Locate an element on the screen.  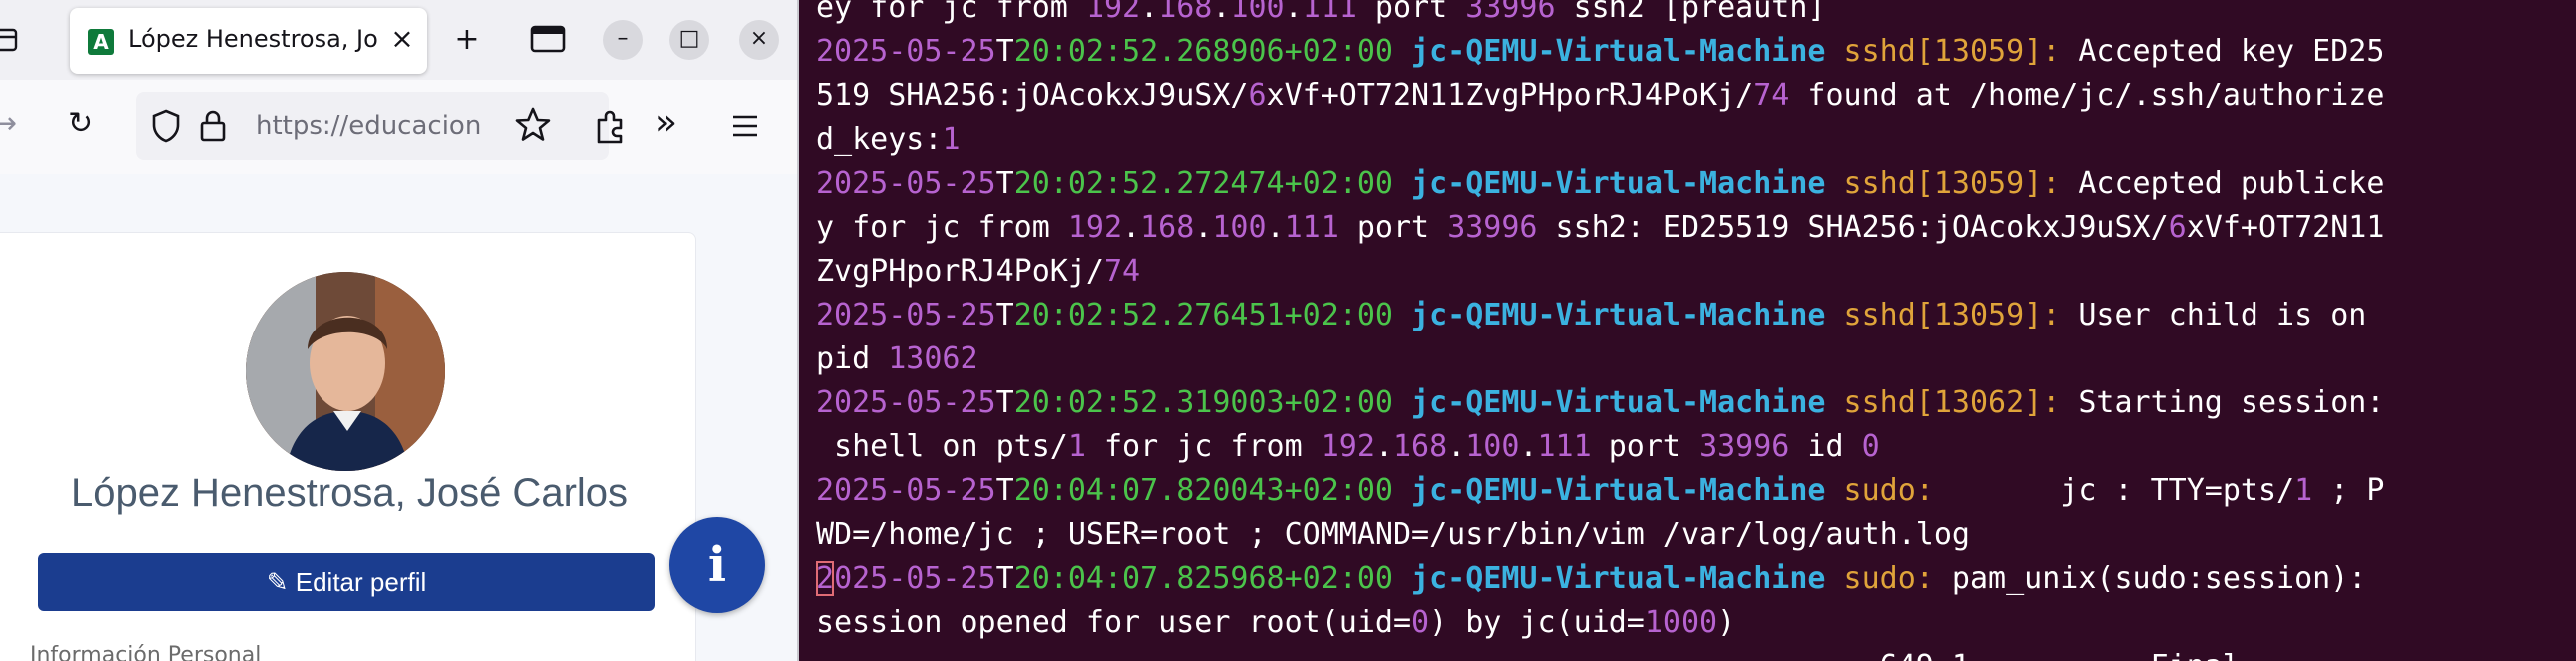
terminal-segment-time: 20:02:52.276451+02:00 is located at coordinates (1203, 315).